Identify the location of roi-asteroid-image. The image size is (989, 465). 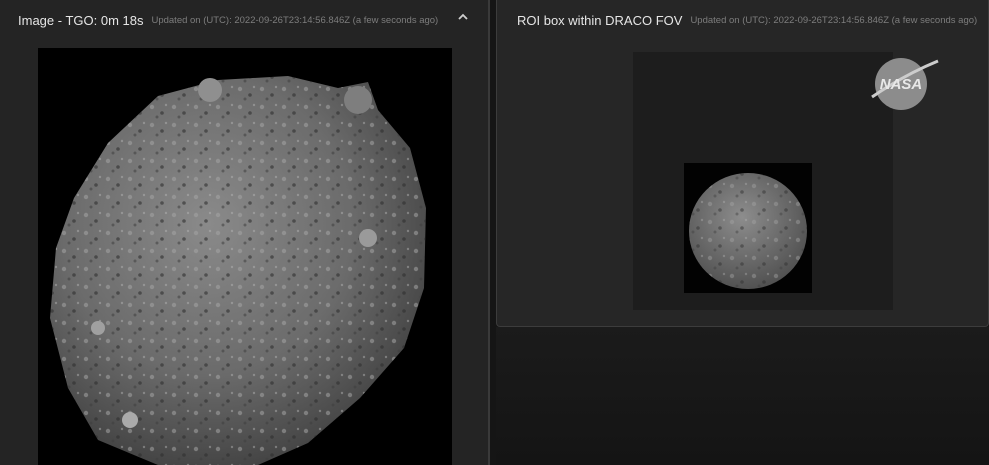
(748, 231).